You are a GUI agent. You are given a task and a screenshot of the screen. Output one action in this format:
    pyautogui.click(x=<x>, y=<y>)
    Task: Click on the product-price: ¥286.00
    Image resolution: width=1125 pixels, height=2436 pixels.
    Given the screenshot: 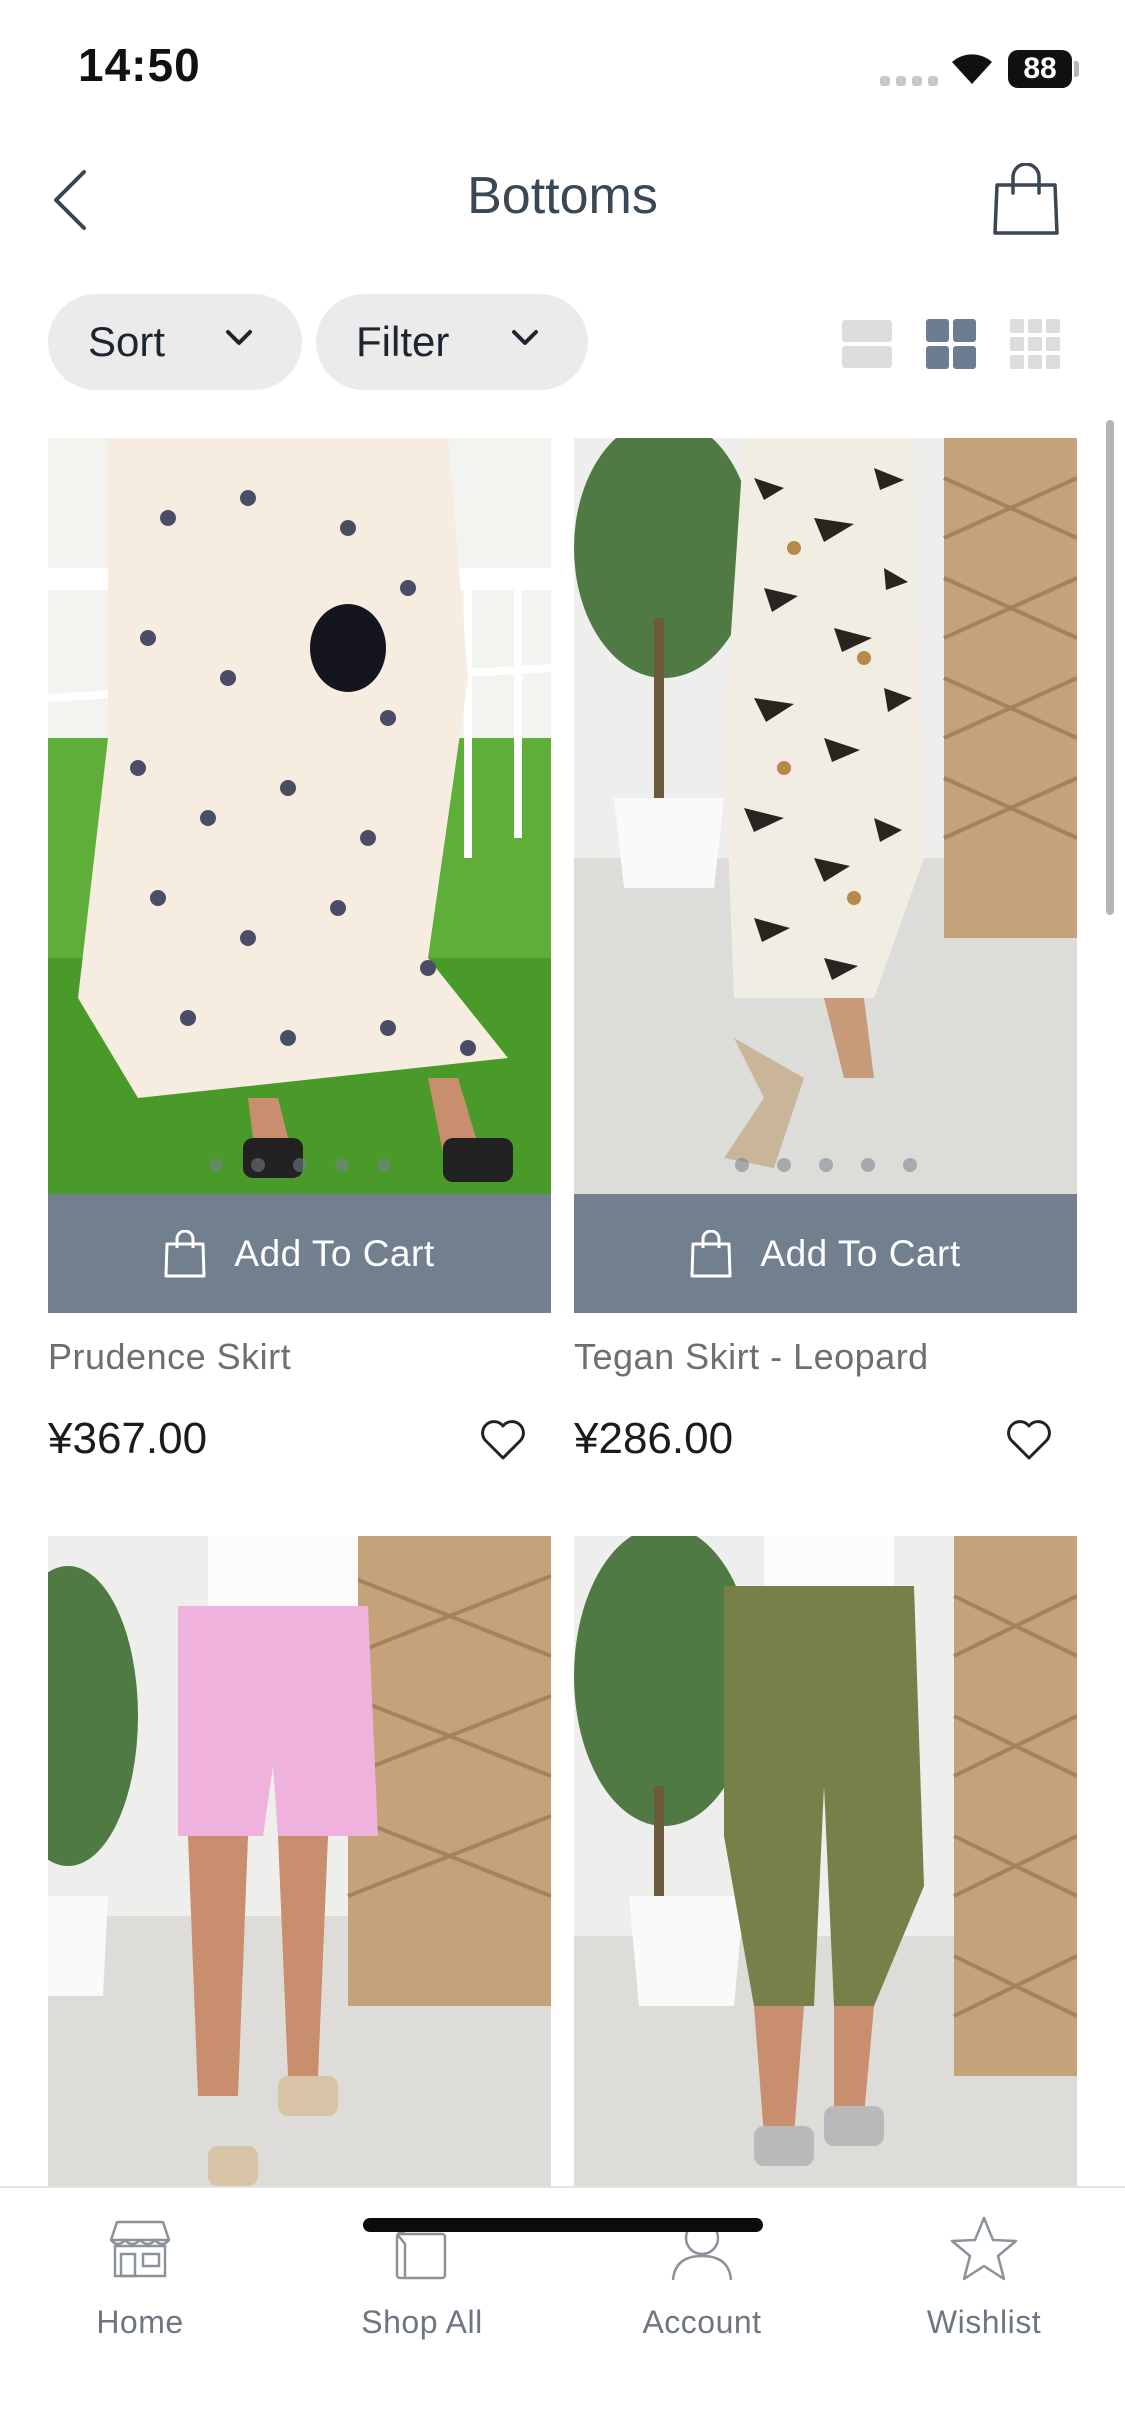 What is the action you would take?
    pyautogui.click(x=654, y=1438)
    